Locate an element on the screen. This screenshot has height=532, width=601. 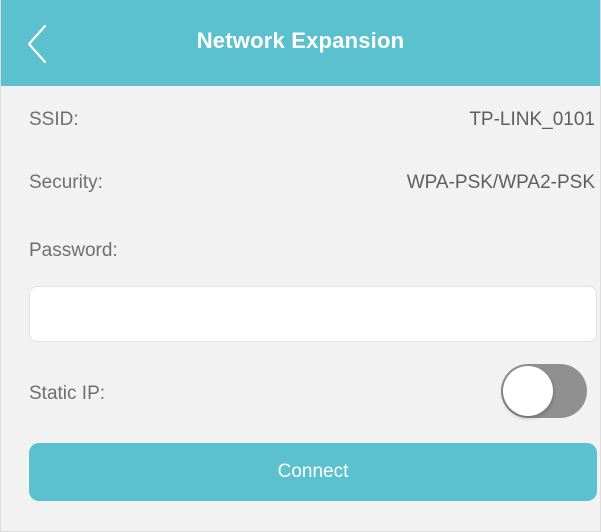
password-label: Password: is located at coordinates (73, 250).